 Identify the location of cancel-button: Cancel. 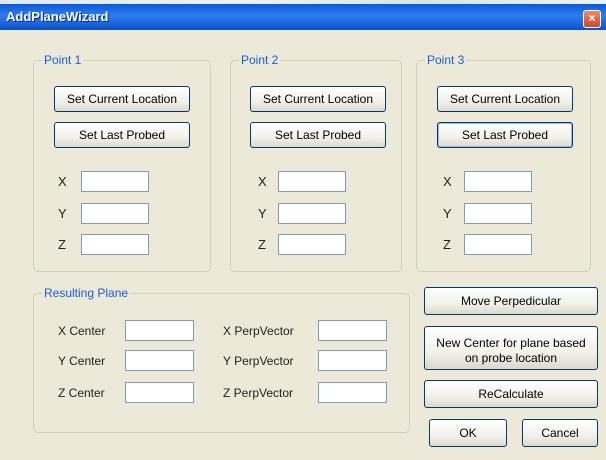
(560, 433).